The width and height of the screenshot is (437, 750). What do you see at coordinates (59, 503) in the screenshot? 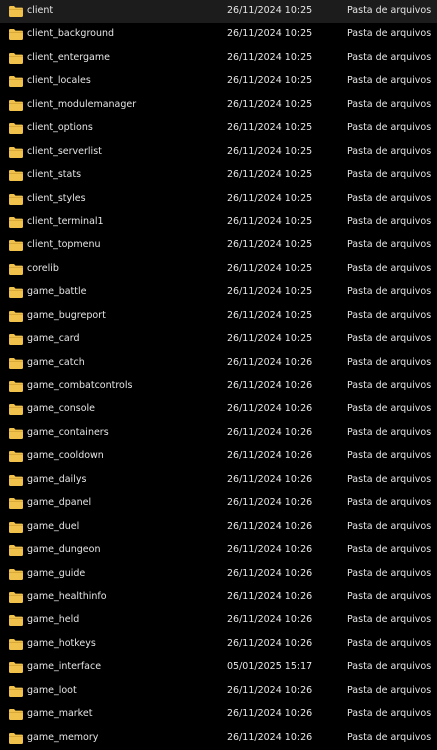
I see `file-name: game_dpanel` at bounding box center [59, 503].